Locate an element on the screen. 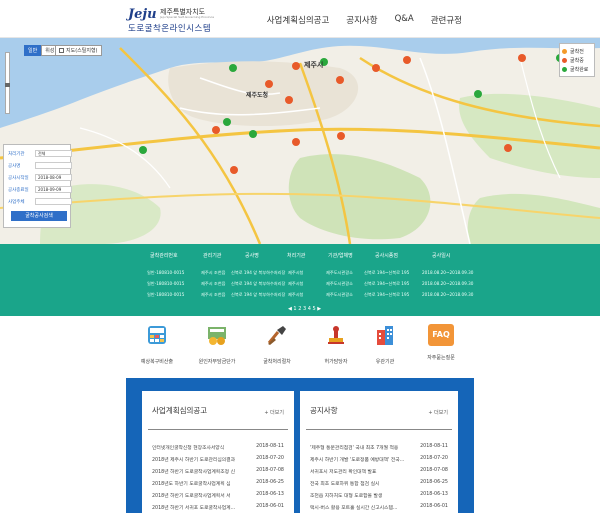 This screenshot has width=600, height=513. list-item: 2018년 제주시 하반기 도로관리심의결과 2018-07-20 is located at coordinates (218, 460).